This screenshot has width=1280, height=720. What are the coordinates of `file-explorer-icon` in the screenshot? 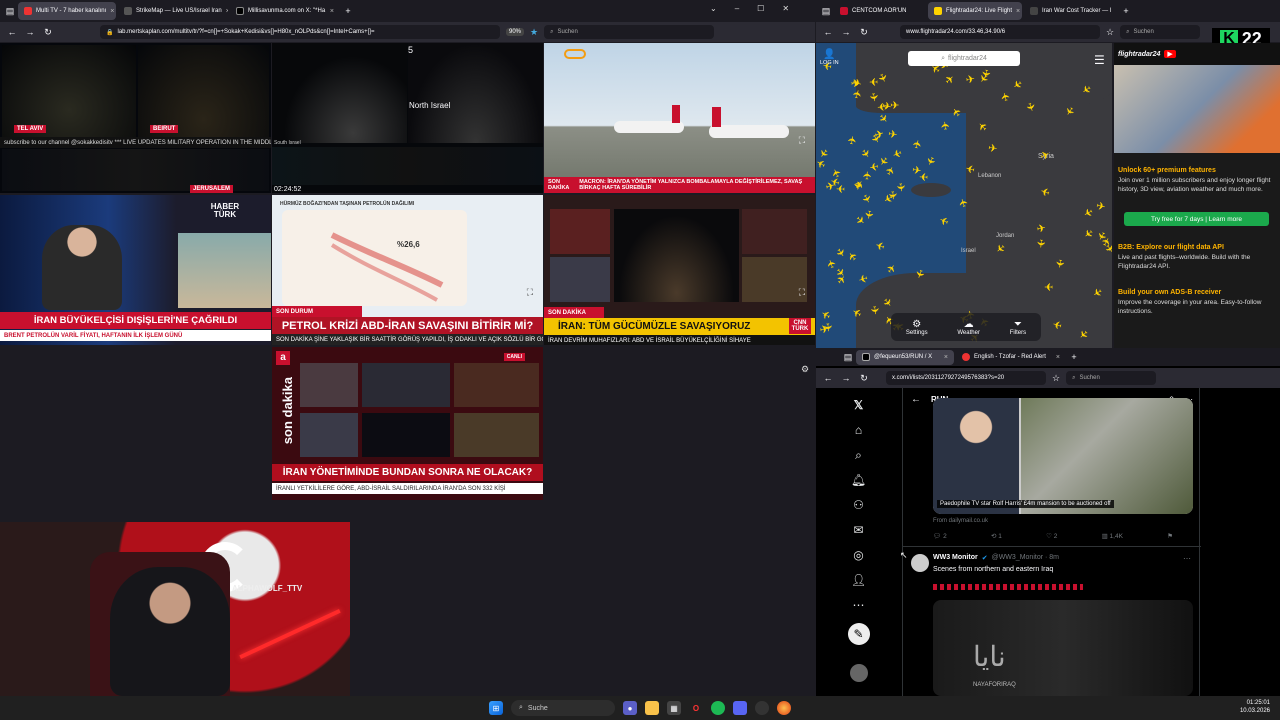 It's located at (652, 708).